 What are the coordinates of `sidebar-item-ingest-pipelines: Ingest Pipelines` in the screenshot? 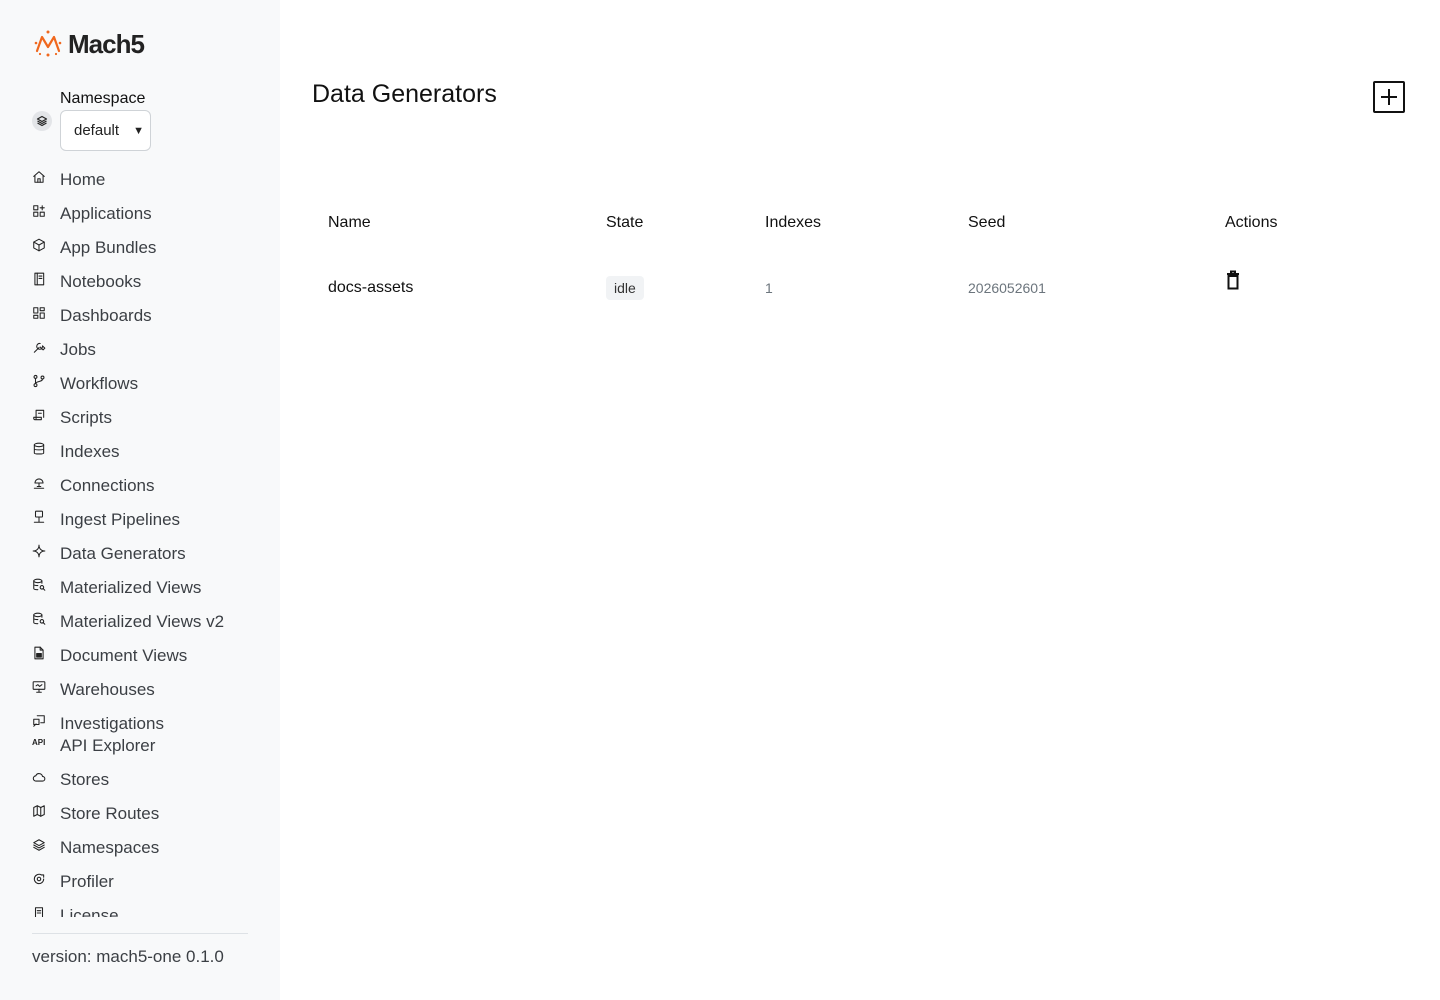 It's located at (147, 524).